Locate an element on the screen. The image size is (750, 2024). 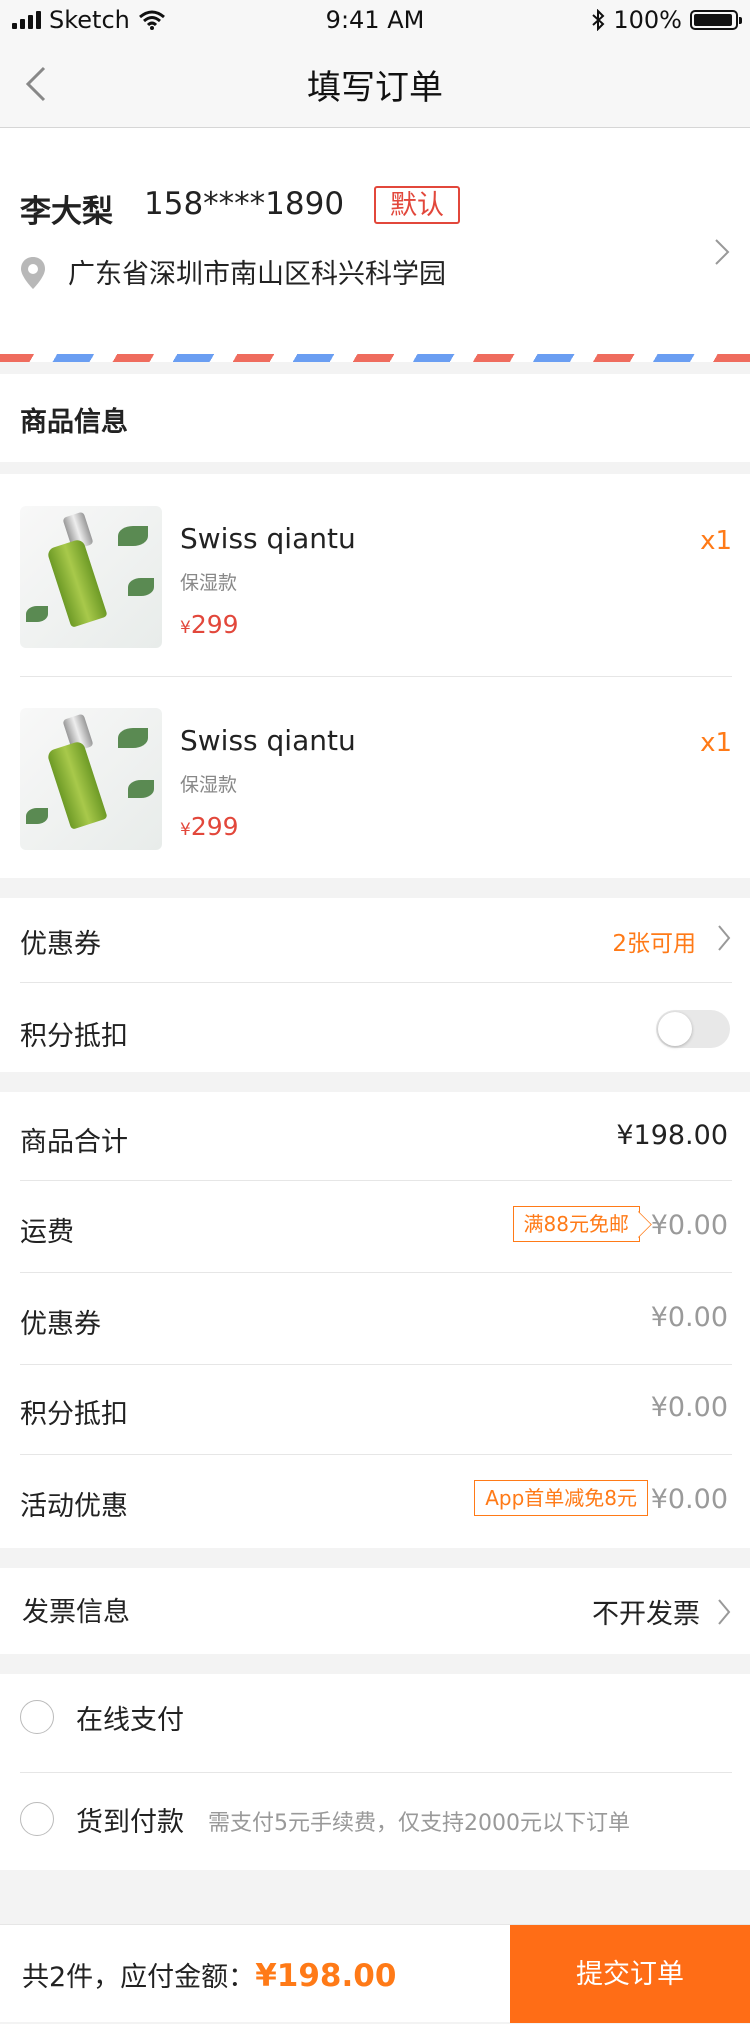
recipient-phone: 158****1890 is located at coordinates (244, 204).